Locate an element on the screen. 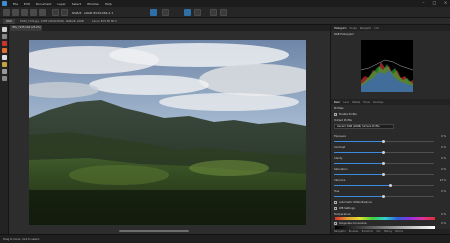  zoom-icon is located at coordinates (64, 12).